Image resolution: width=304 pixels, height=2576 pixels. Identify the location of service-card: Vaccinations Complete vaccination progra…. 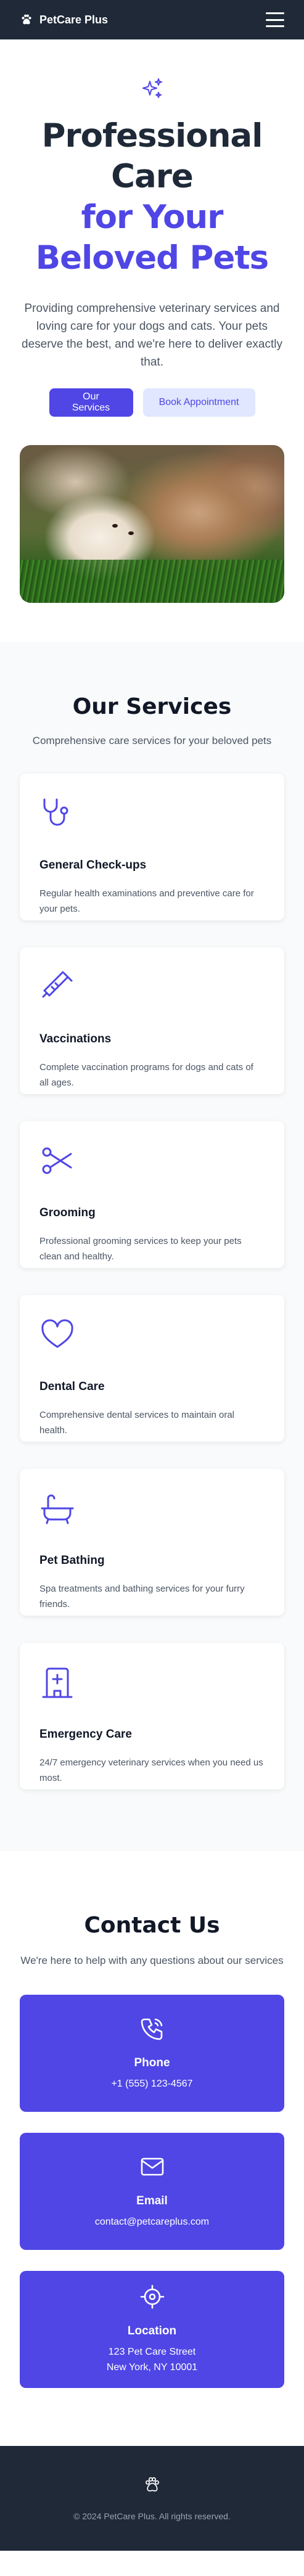
(152, 1020).